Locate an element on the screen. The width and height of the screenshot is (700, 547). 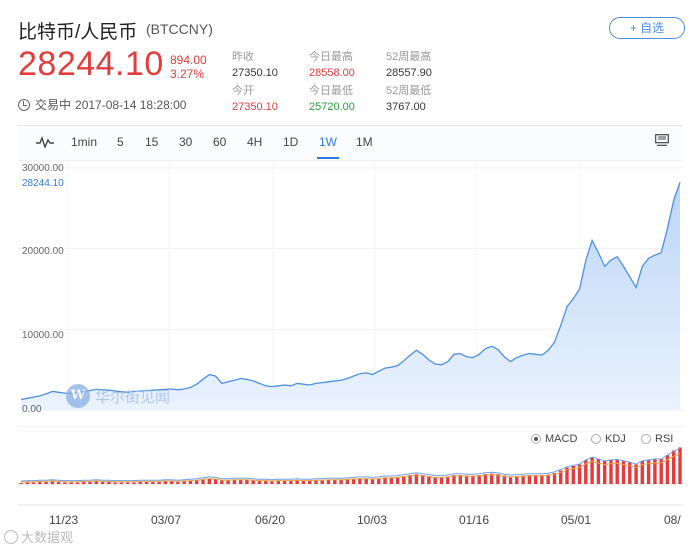
interval-60: 60 is located at coordinates (219, 142).